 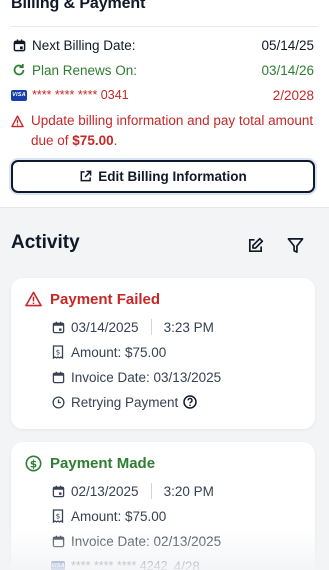 I want to click on warning-amount: $75.00, so click(x=93, y=140).